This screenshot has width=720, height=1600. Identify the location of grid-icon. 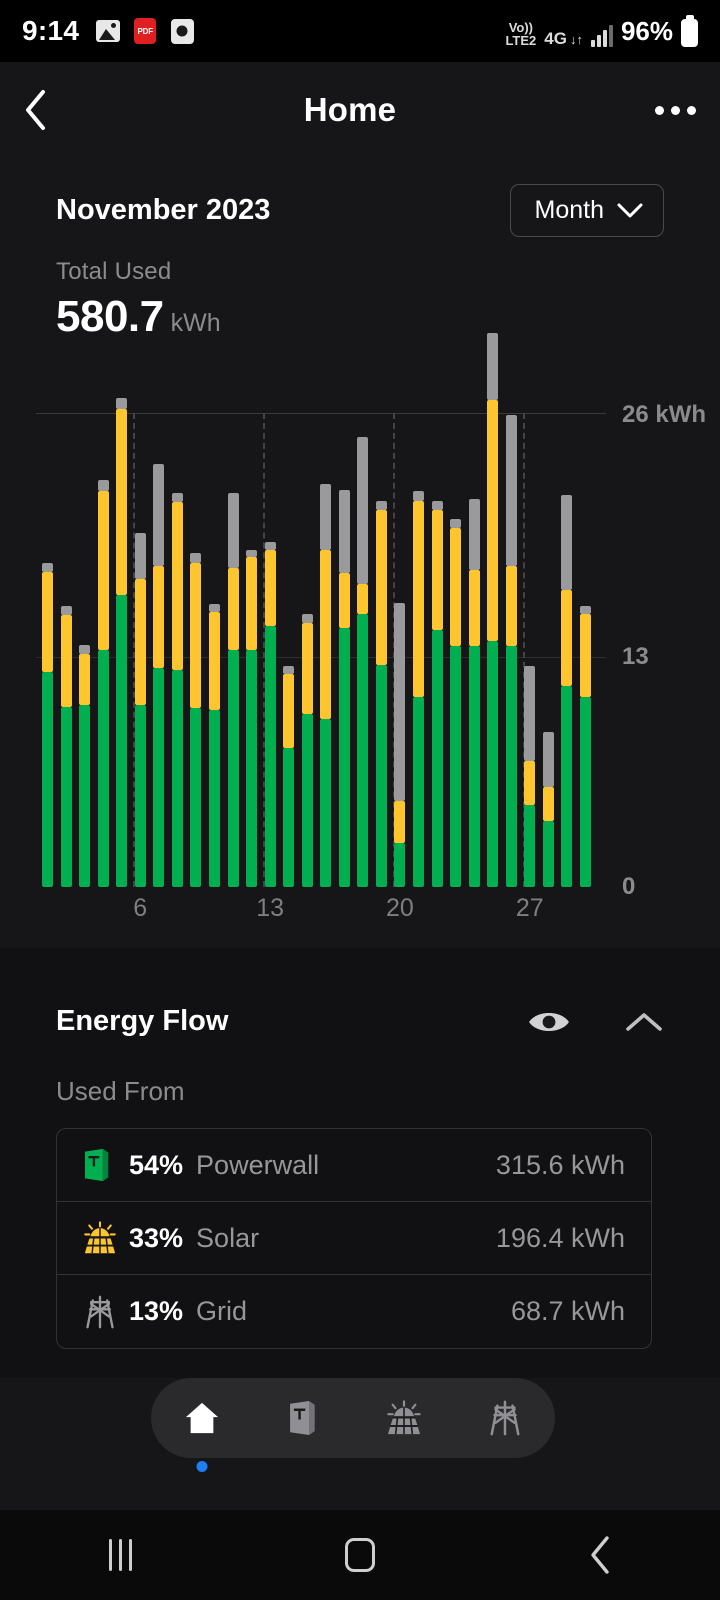
(100, 1311).